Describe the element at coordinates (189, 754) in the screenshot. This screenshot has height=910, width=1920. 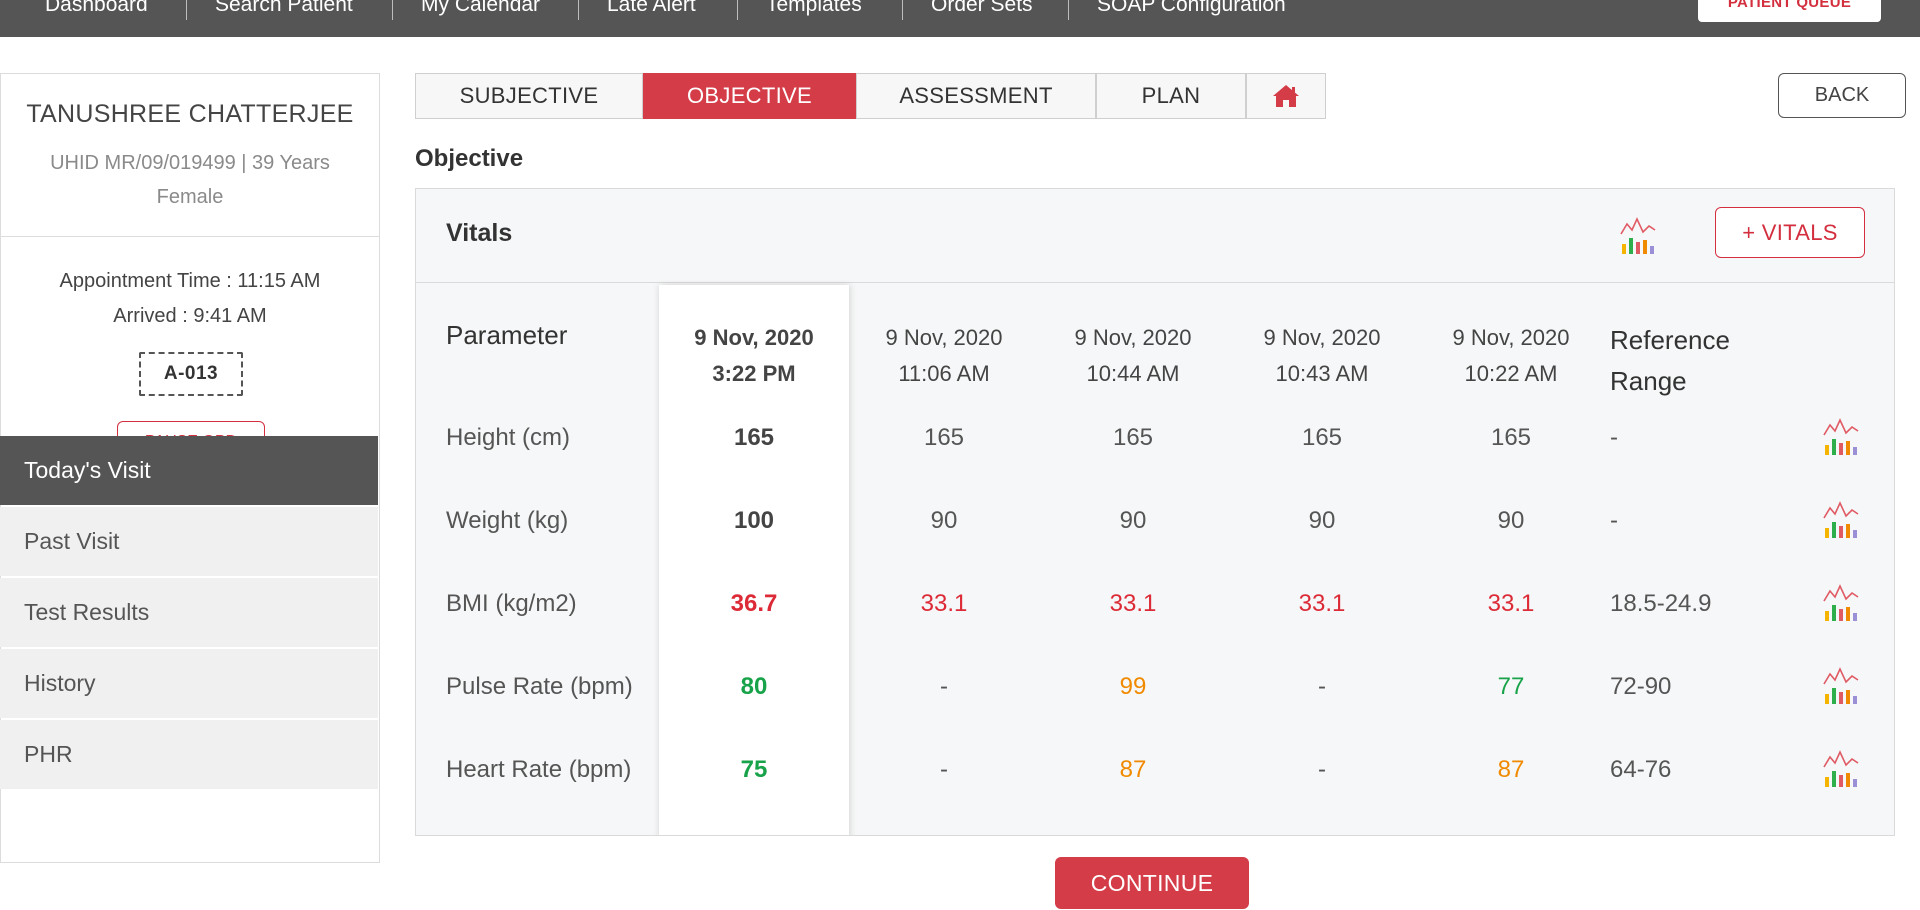
I see `sidebar-item-phr: PHR` at that location.